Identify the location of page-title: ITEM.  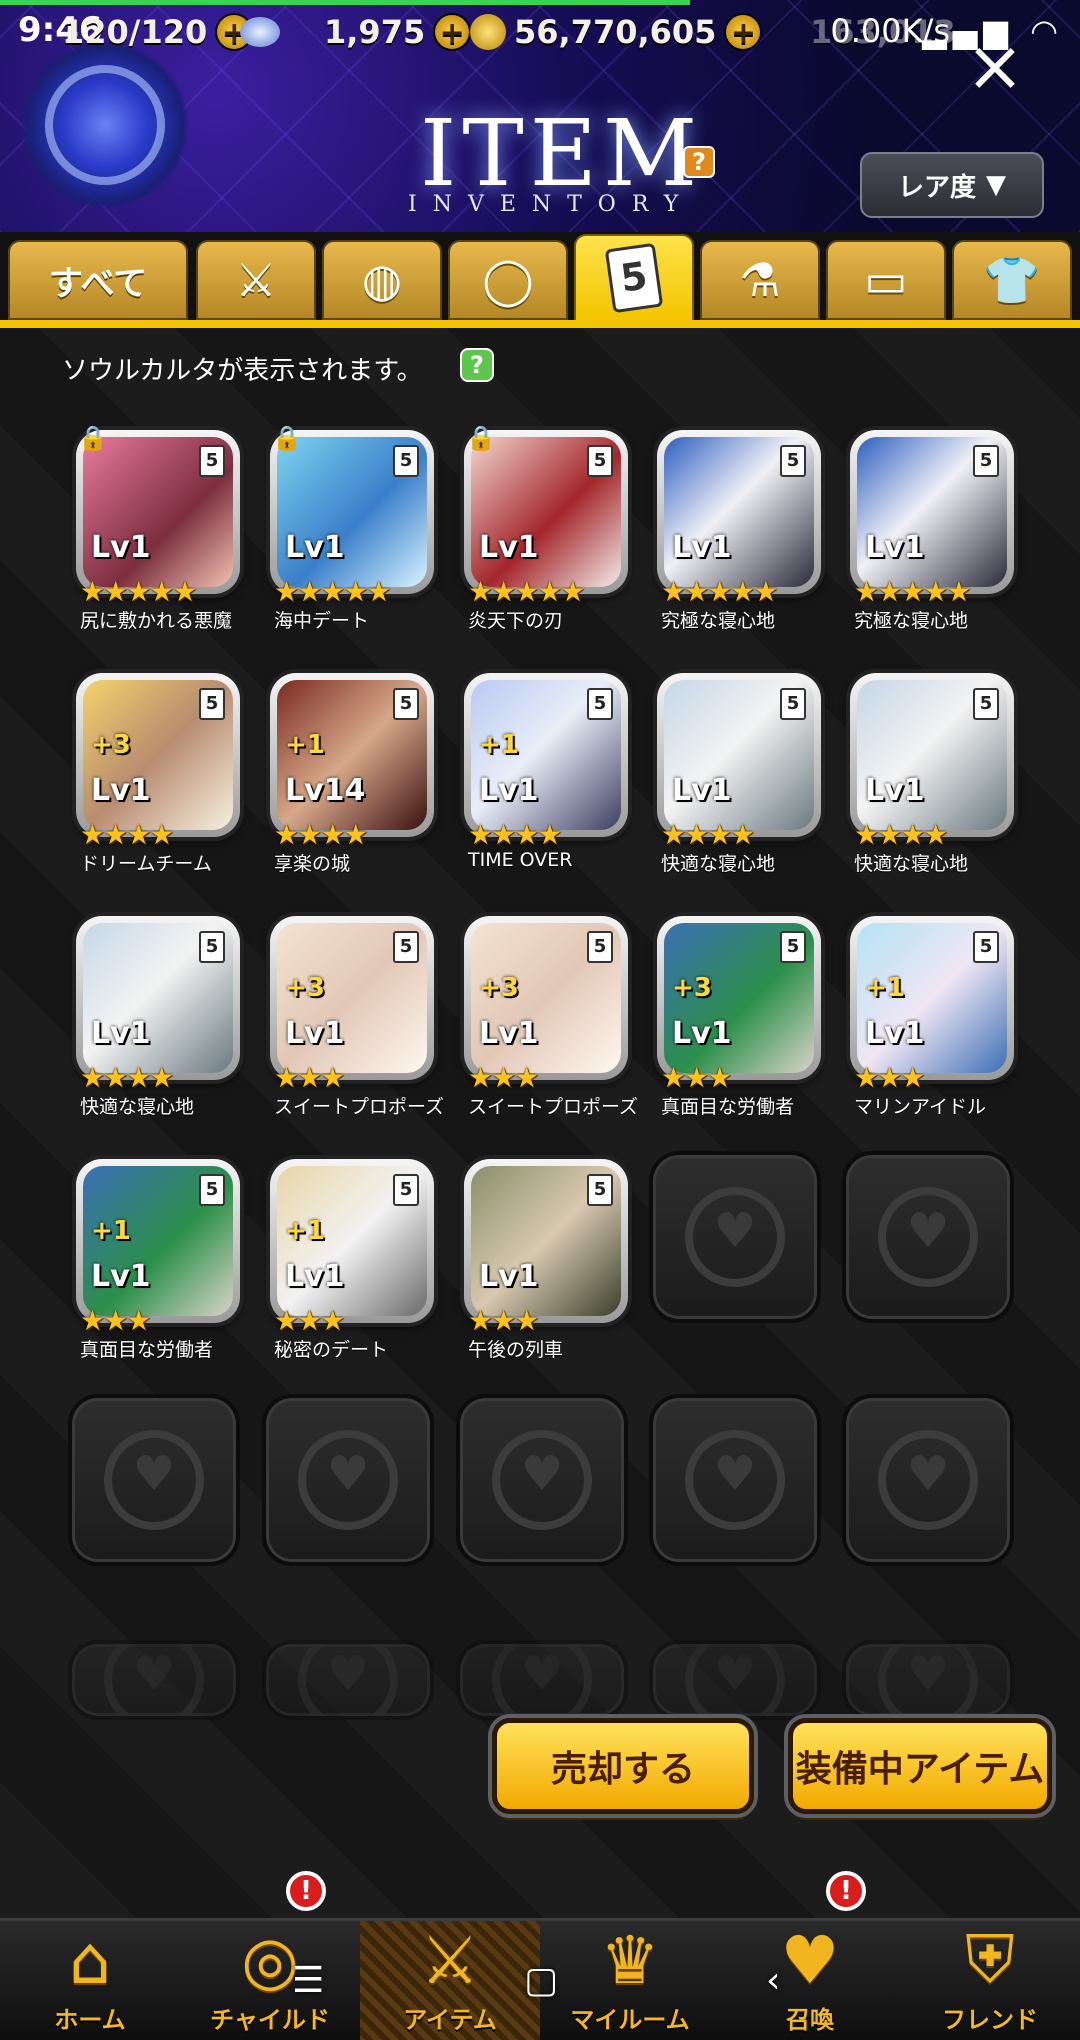
(562, 153).